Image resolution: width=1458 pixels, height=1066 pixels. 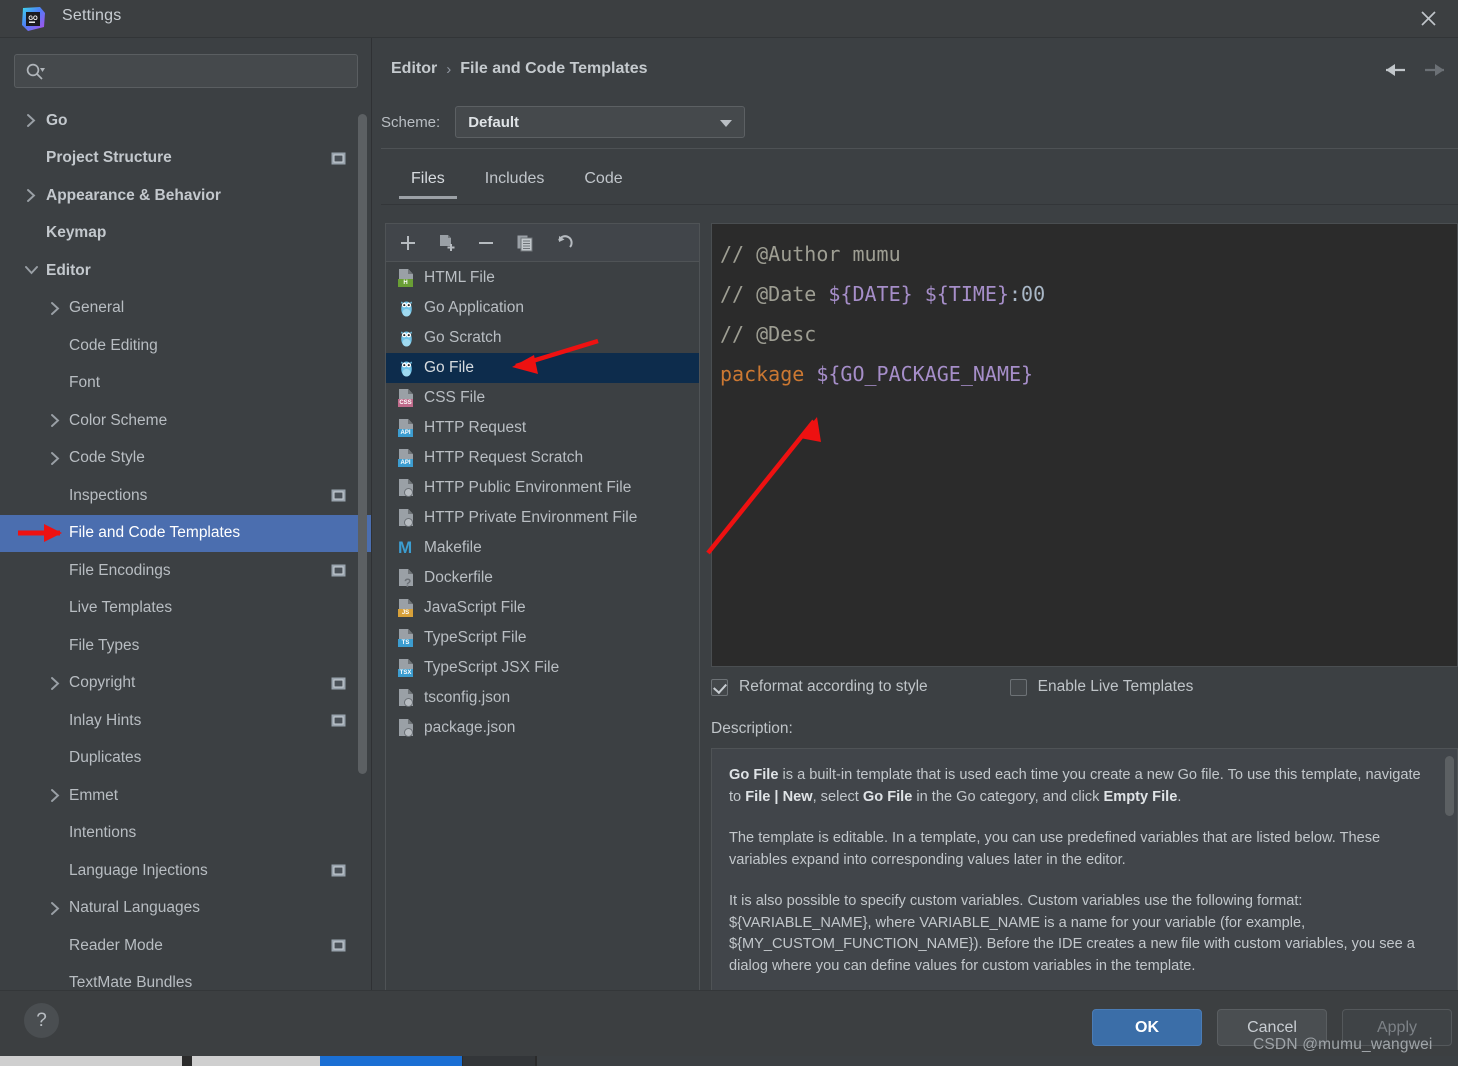 What do you see at coordinates (185, 196) in the screenshot?
I see `sidebar-item-appearance-behavior: Appearance & Behavior` at bounding box center [185, 196].